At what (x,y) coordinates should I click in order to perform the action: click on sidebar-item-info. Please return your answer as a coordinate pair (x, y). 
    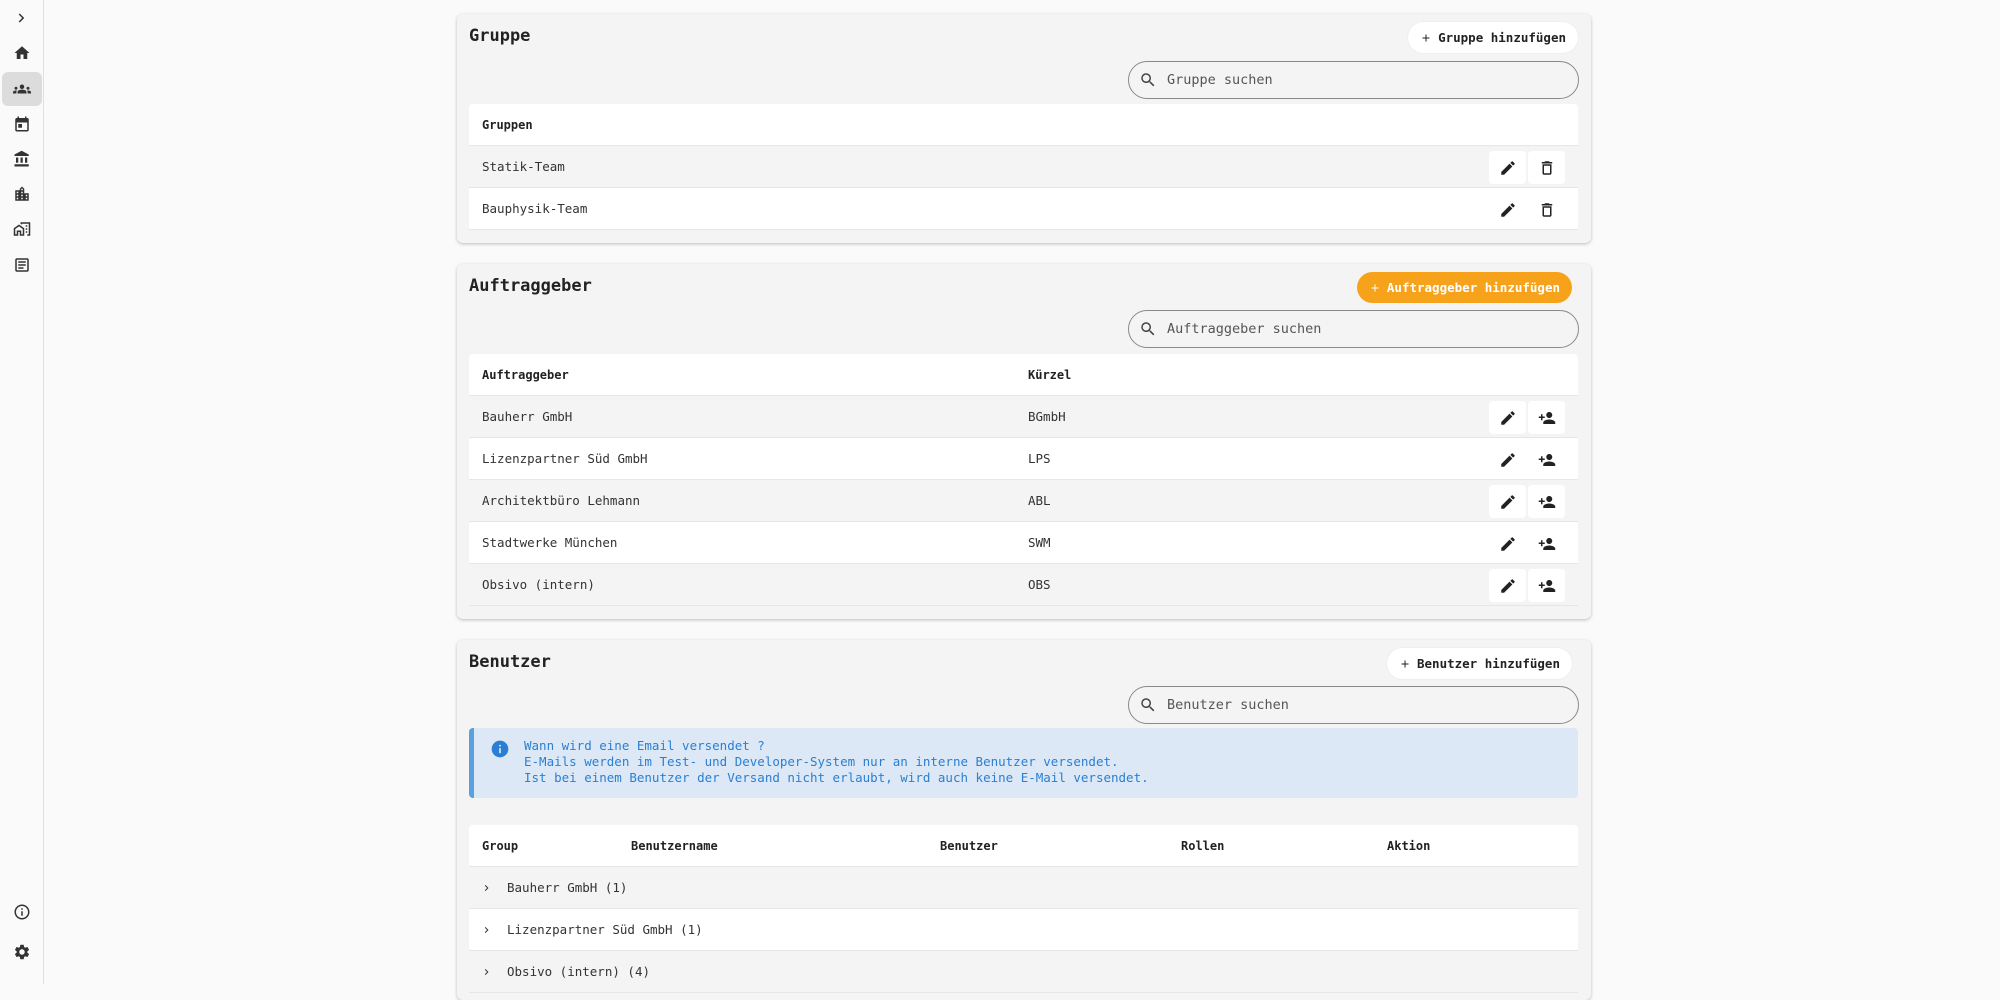
    Looking at the image, I should click on (22, 912).